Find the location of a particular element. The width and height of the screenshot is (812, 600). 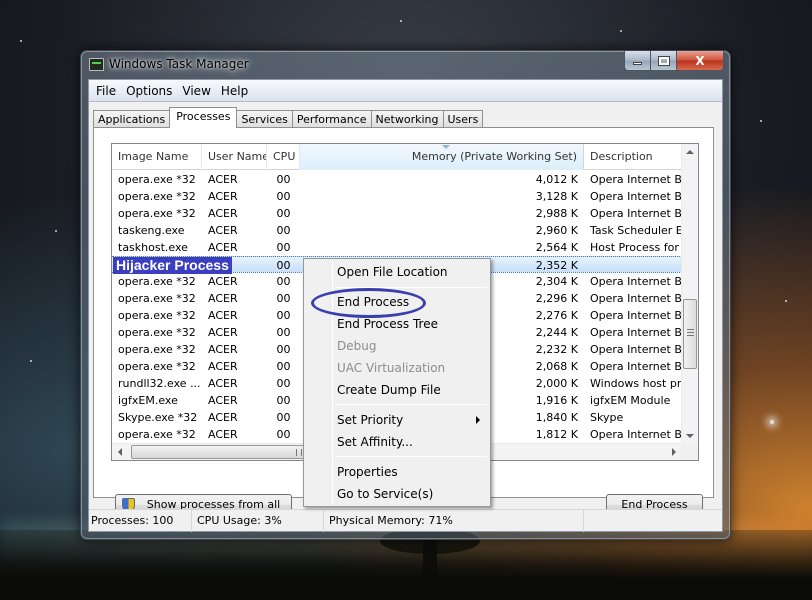

title-bar: Windows Task Manager X is located at coordinates (405, 65).